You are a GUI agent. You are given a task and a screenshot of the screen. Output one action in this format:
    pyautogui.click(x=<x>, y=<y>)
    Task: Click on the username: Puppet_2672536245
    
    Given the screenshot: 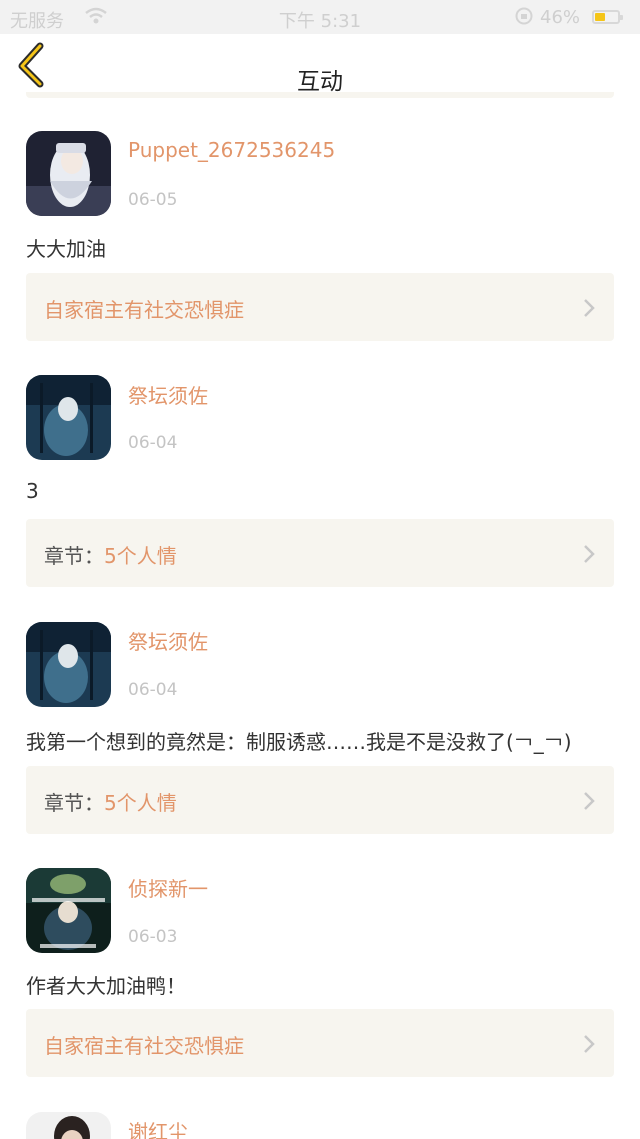 What is the action you would take?
    pyautogui.click(x=231, y=150)
    